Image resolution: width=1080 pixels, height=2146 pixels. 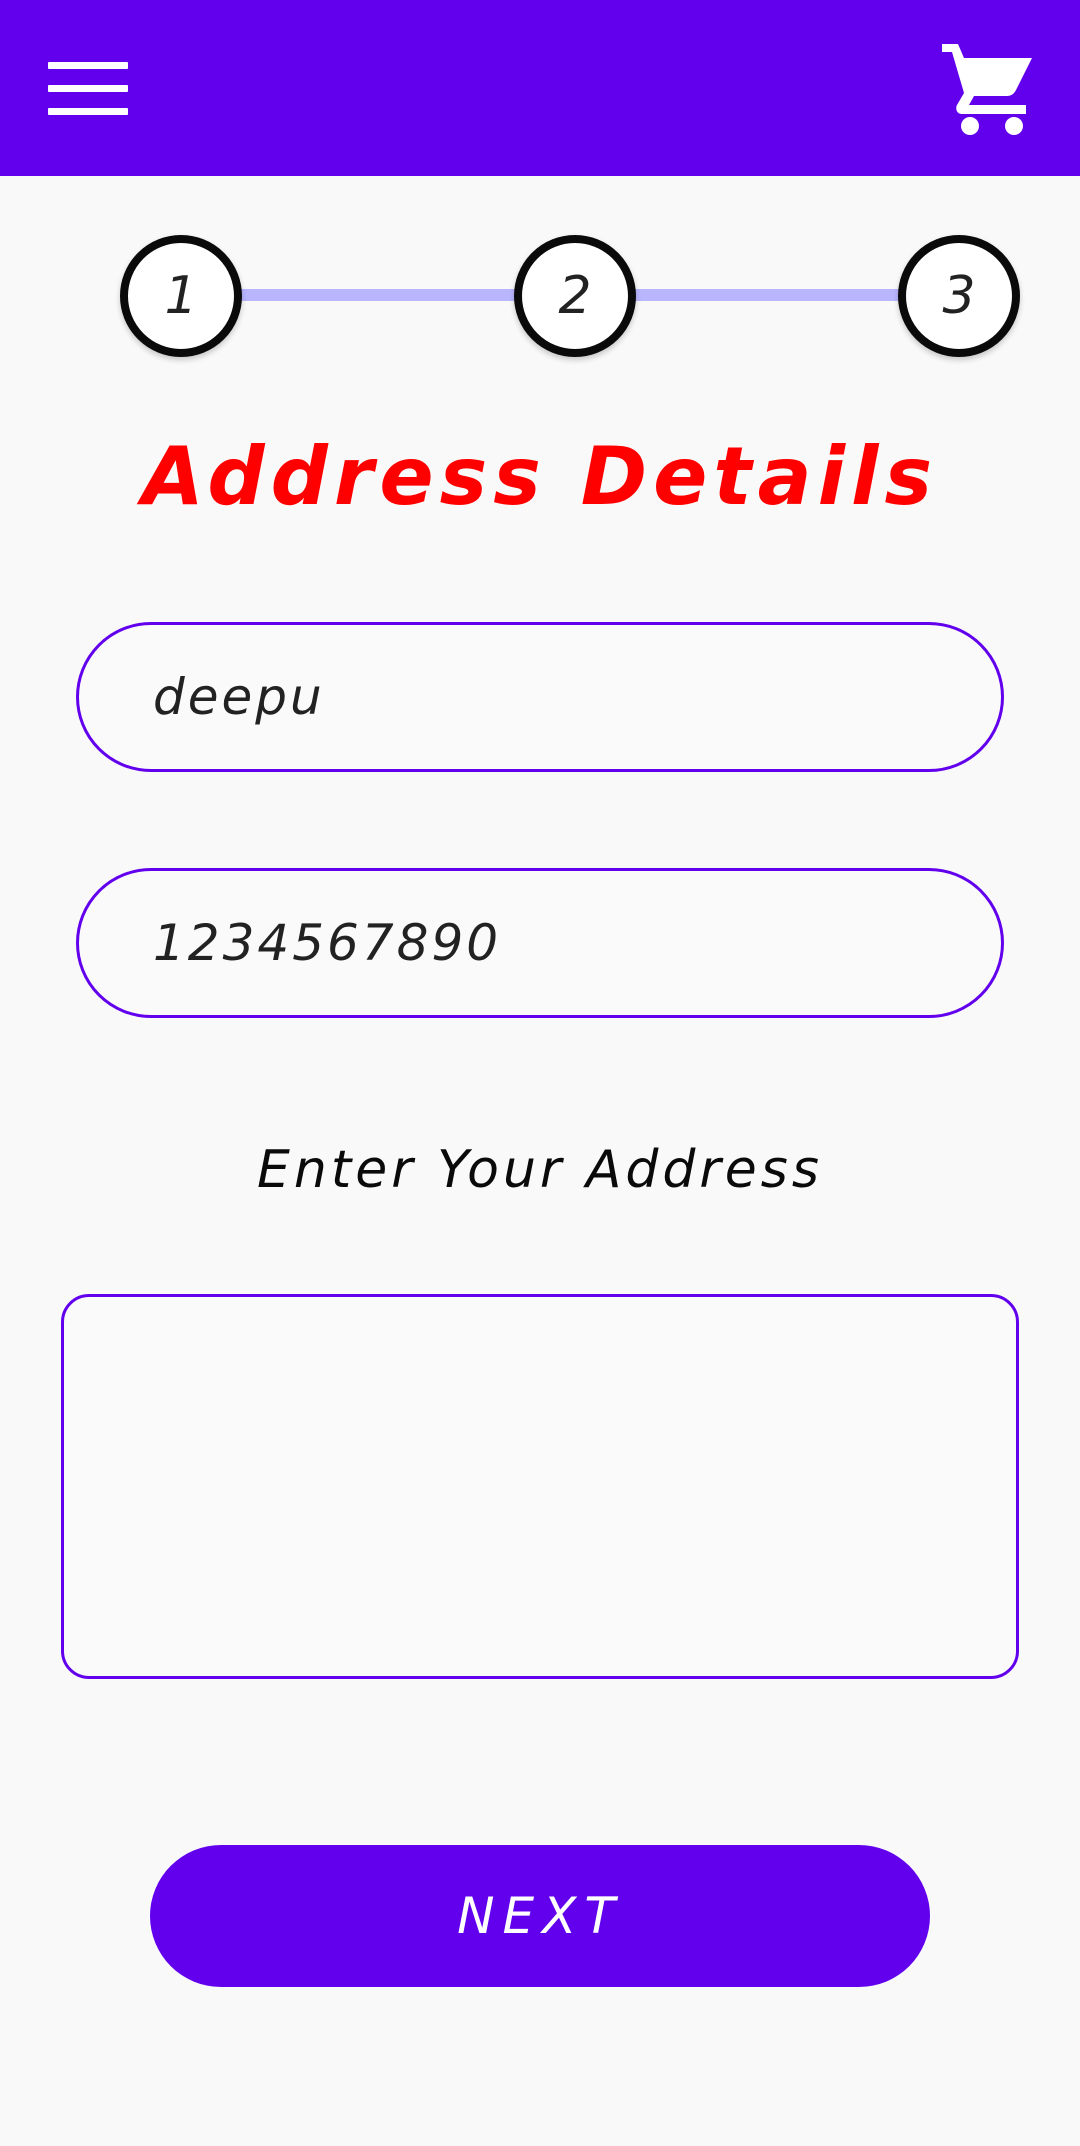 I want to click on shopping-cart-icon, so click(x=988, y=88).